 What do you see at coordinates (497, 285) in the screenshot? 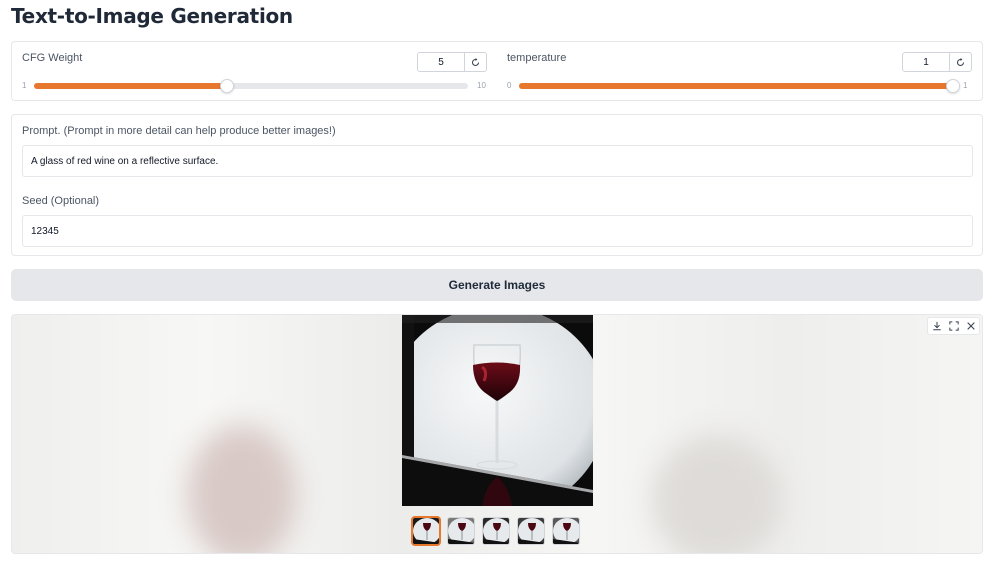
I see `generate-images-button: Generate Images` at bounding box center [497, 285].